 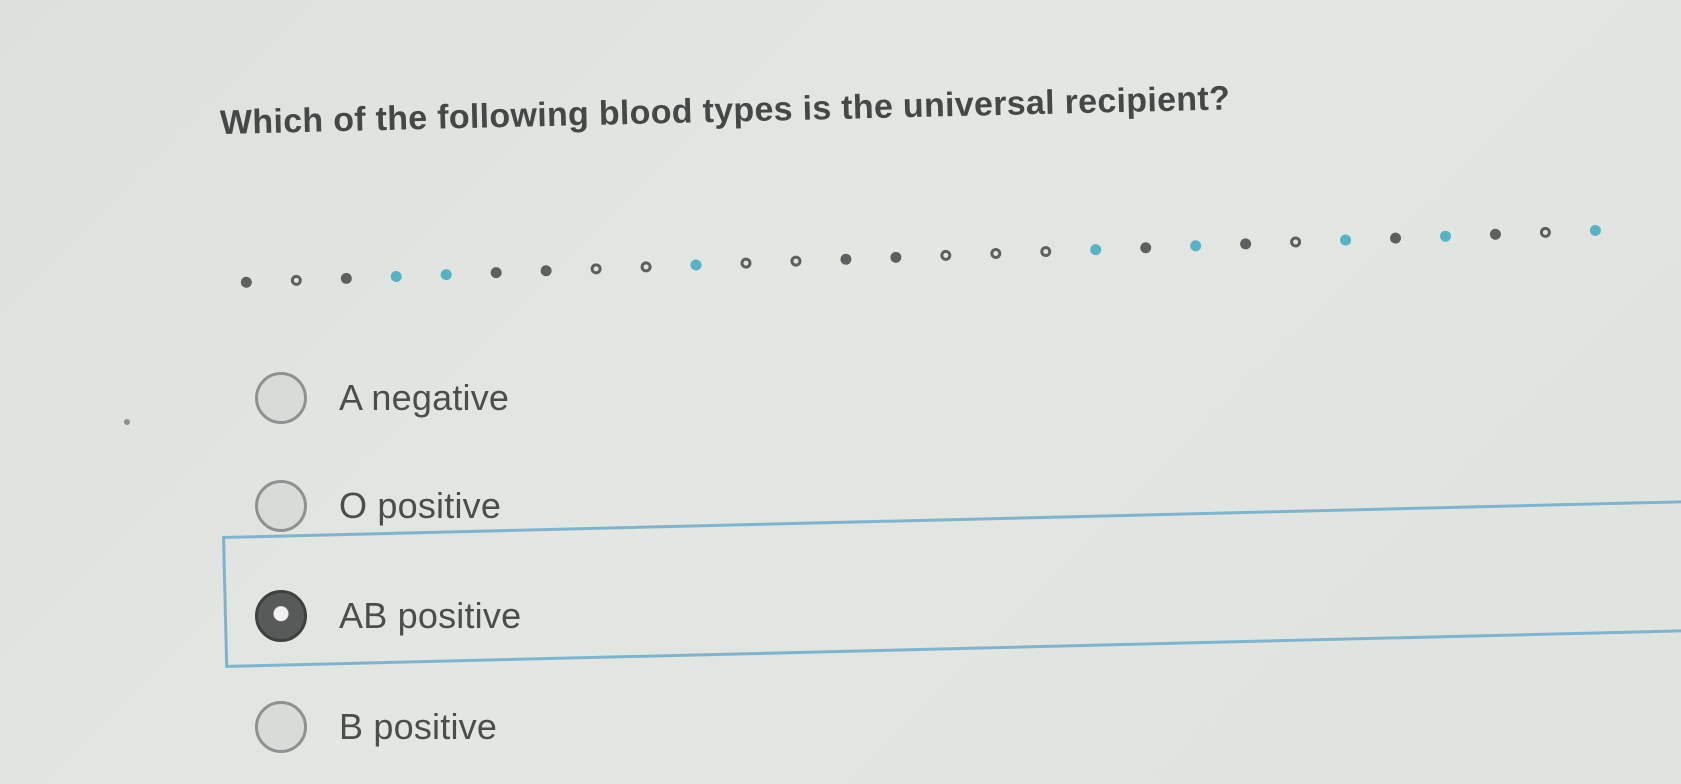 What do you see at coordinates (281, 506) in the screenshot?
I see `radio-button-o-positive` at bounding box center [281, 506].